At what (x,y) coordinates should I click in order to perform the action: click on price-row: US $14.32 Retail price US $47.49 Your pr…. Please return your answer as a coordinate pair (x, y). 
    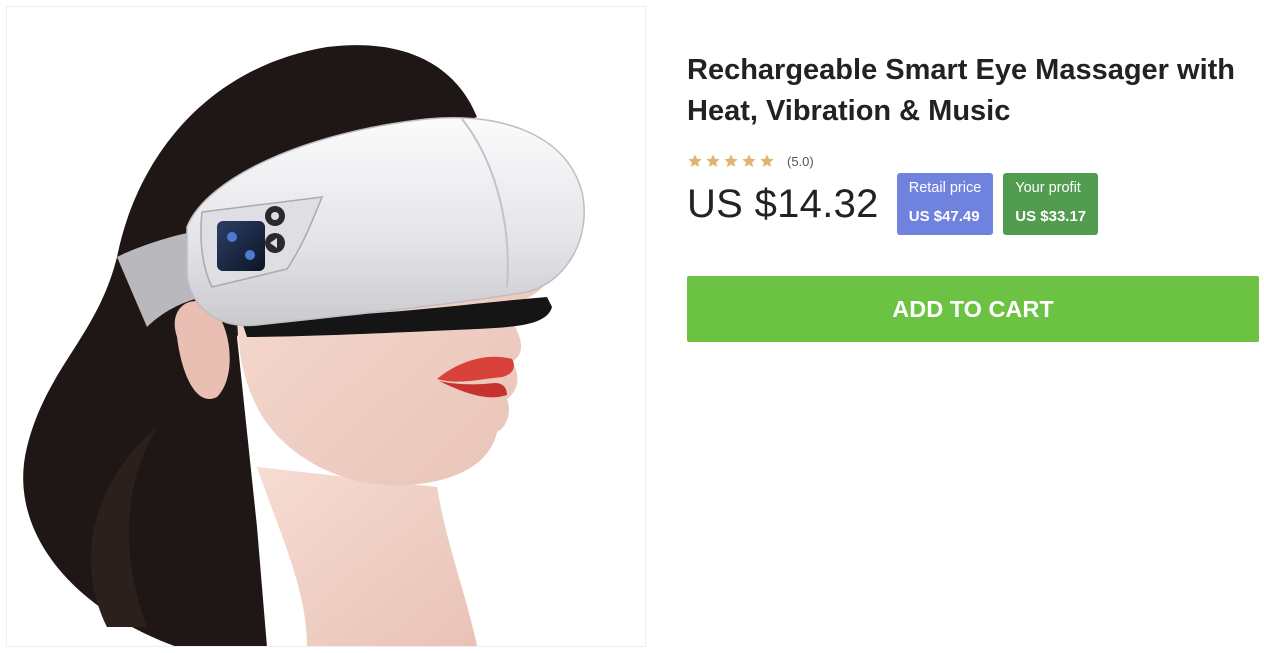
    Looking at the image, I should click on (973, 204).